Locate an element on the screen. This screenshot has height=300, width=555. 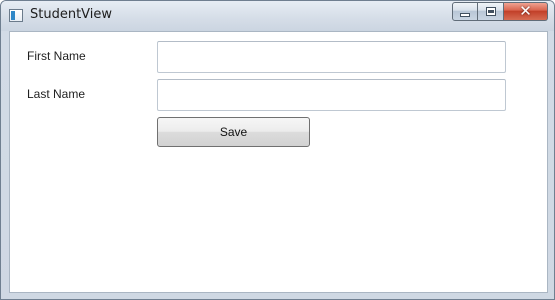
close-button: ✕ is located at coordinates (526, 11).